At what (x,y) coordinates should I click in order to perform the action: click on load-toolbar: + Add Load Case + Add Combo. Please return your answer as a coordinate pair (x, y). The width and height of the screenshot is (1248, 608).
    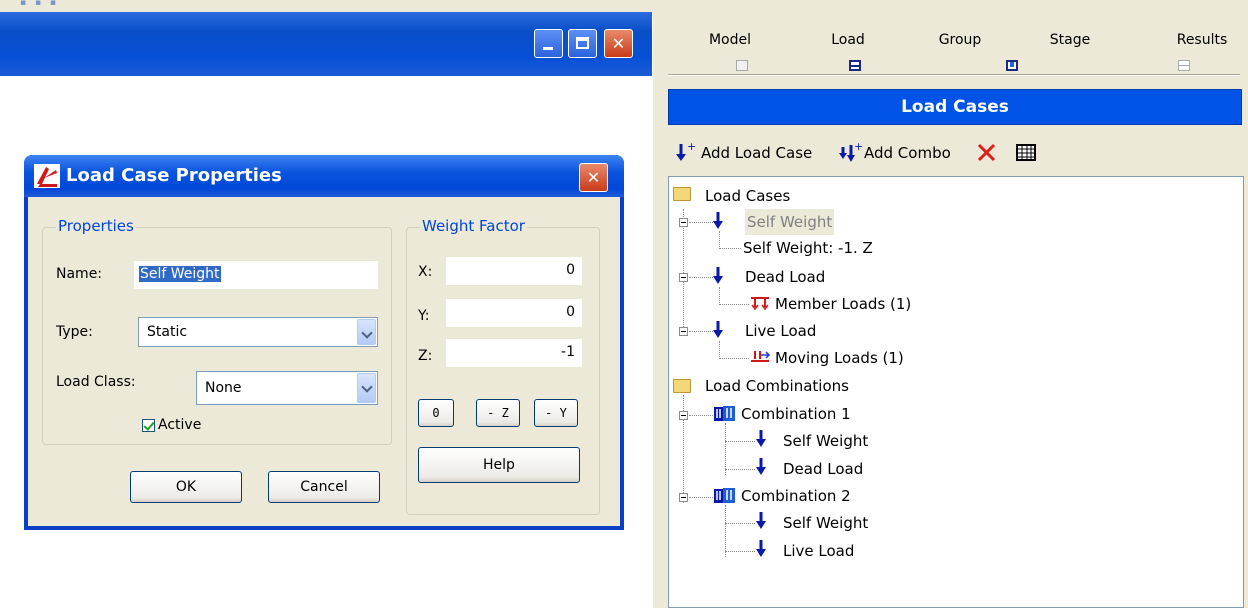
    Looking at the image, I should click on (955, 153).